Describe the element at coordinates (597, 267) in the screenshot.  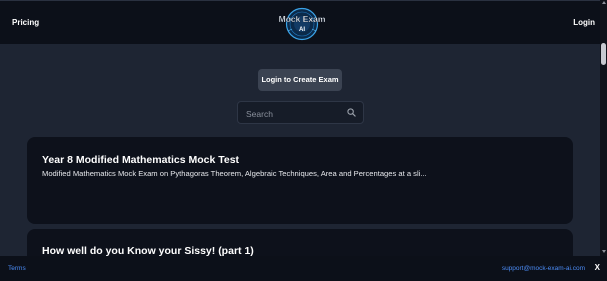
I see `close-footer-button: X` at that location.